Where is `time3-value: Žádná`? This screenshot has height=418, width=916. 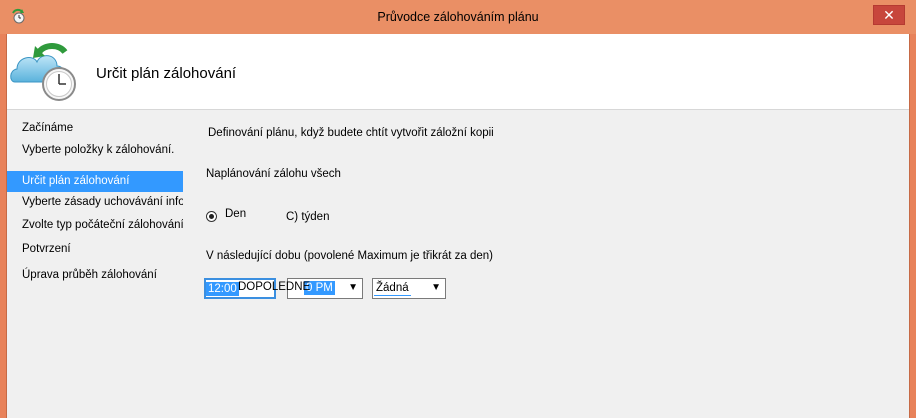
time3-value: Žádná is located at coordinates (392, 289).